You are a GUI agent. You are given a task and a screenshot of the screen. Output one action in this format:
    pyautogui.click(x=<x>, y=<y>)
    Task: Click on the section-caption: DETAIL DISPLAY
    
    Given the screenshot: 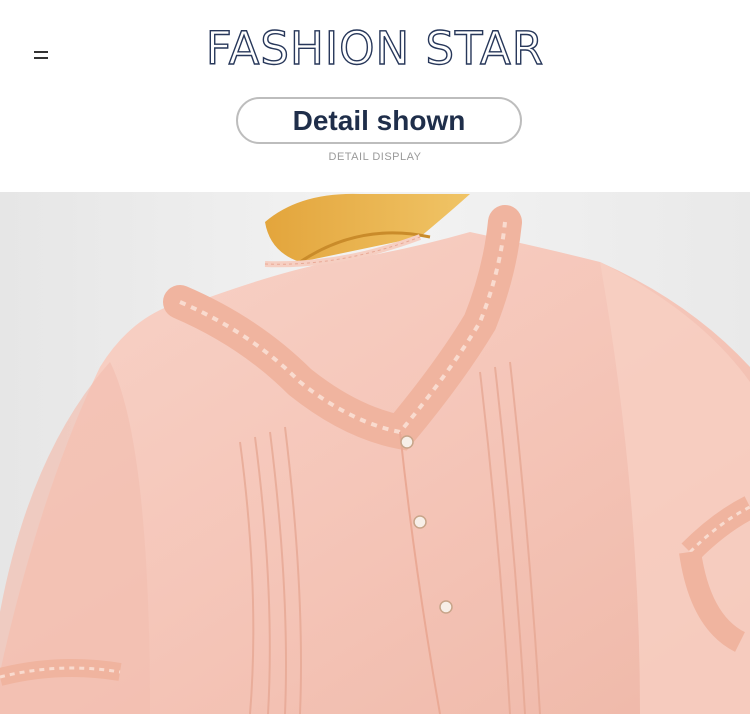 What is the action you would take?
    pyautogui.click(x=375, y=157)
    